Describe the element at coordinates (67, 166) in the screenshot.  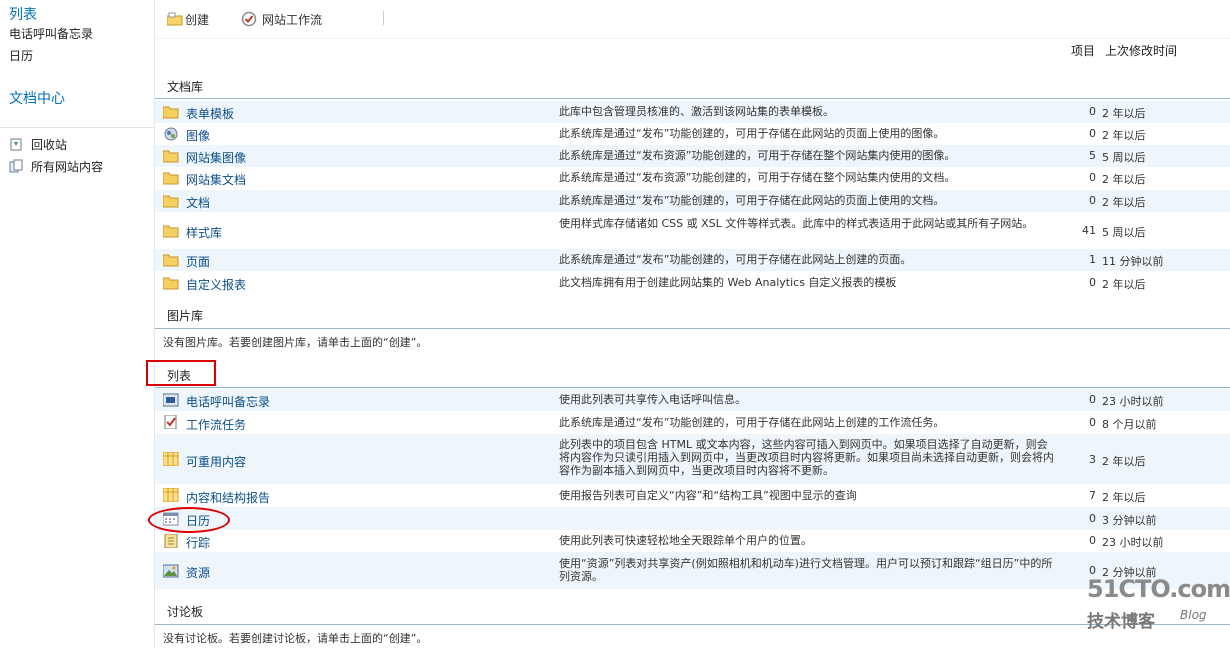
I see `nav-all-site-content-label: 所有网站内容` at that location.